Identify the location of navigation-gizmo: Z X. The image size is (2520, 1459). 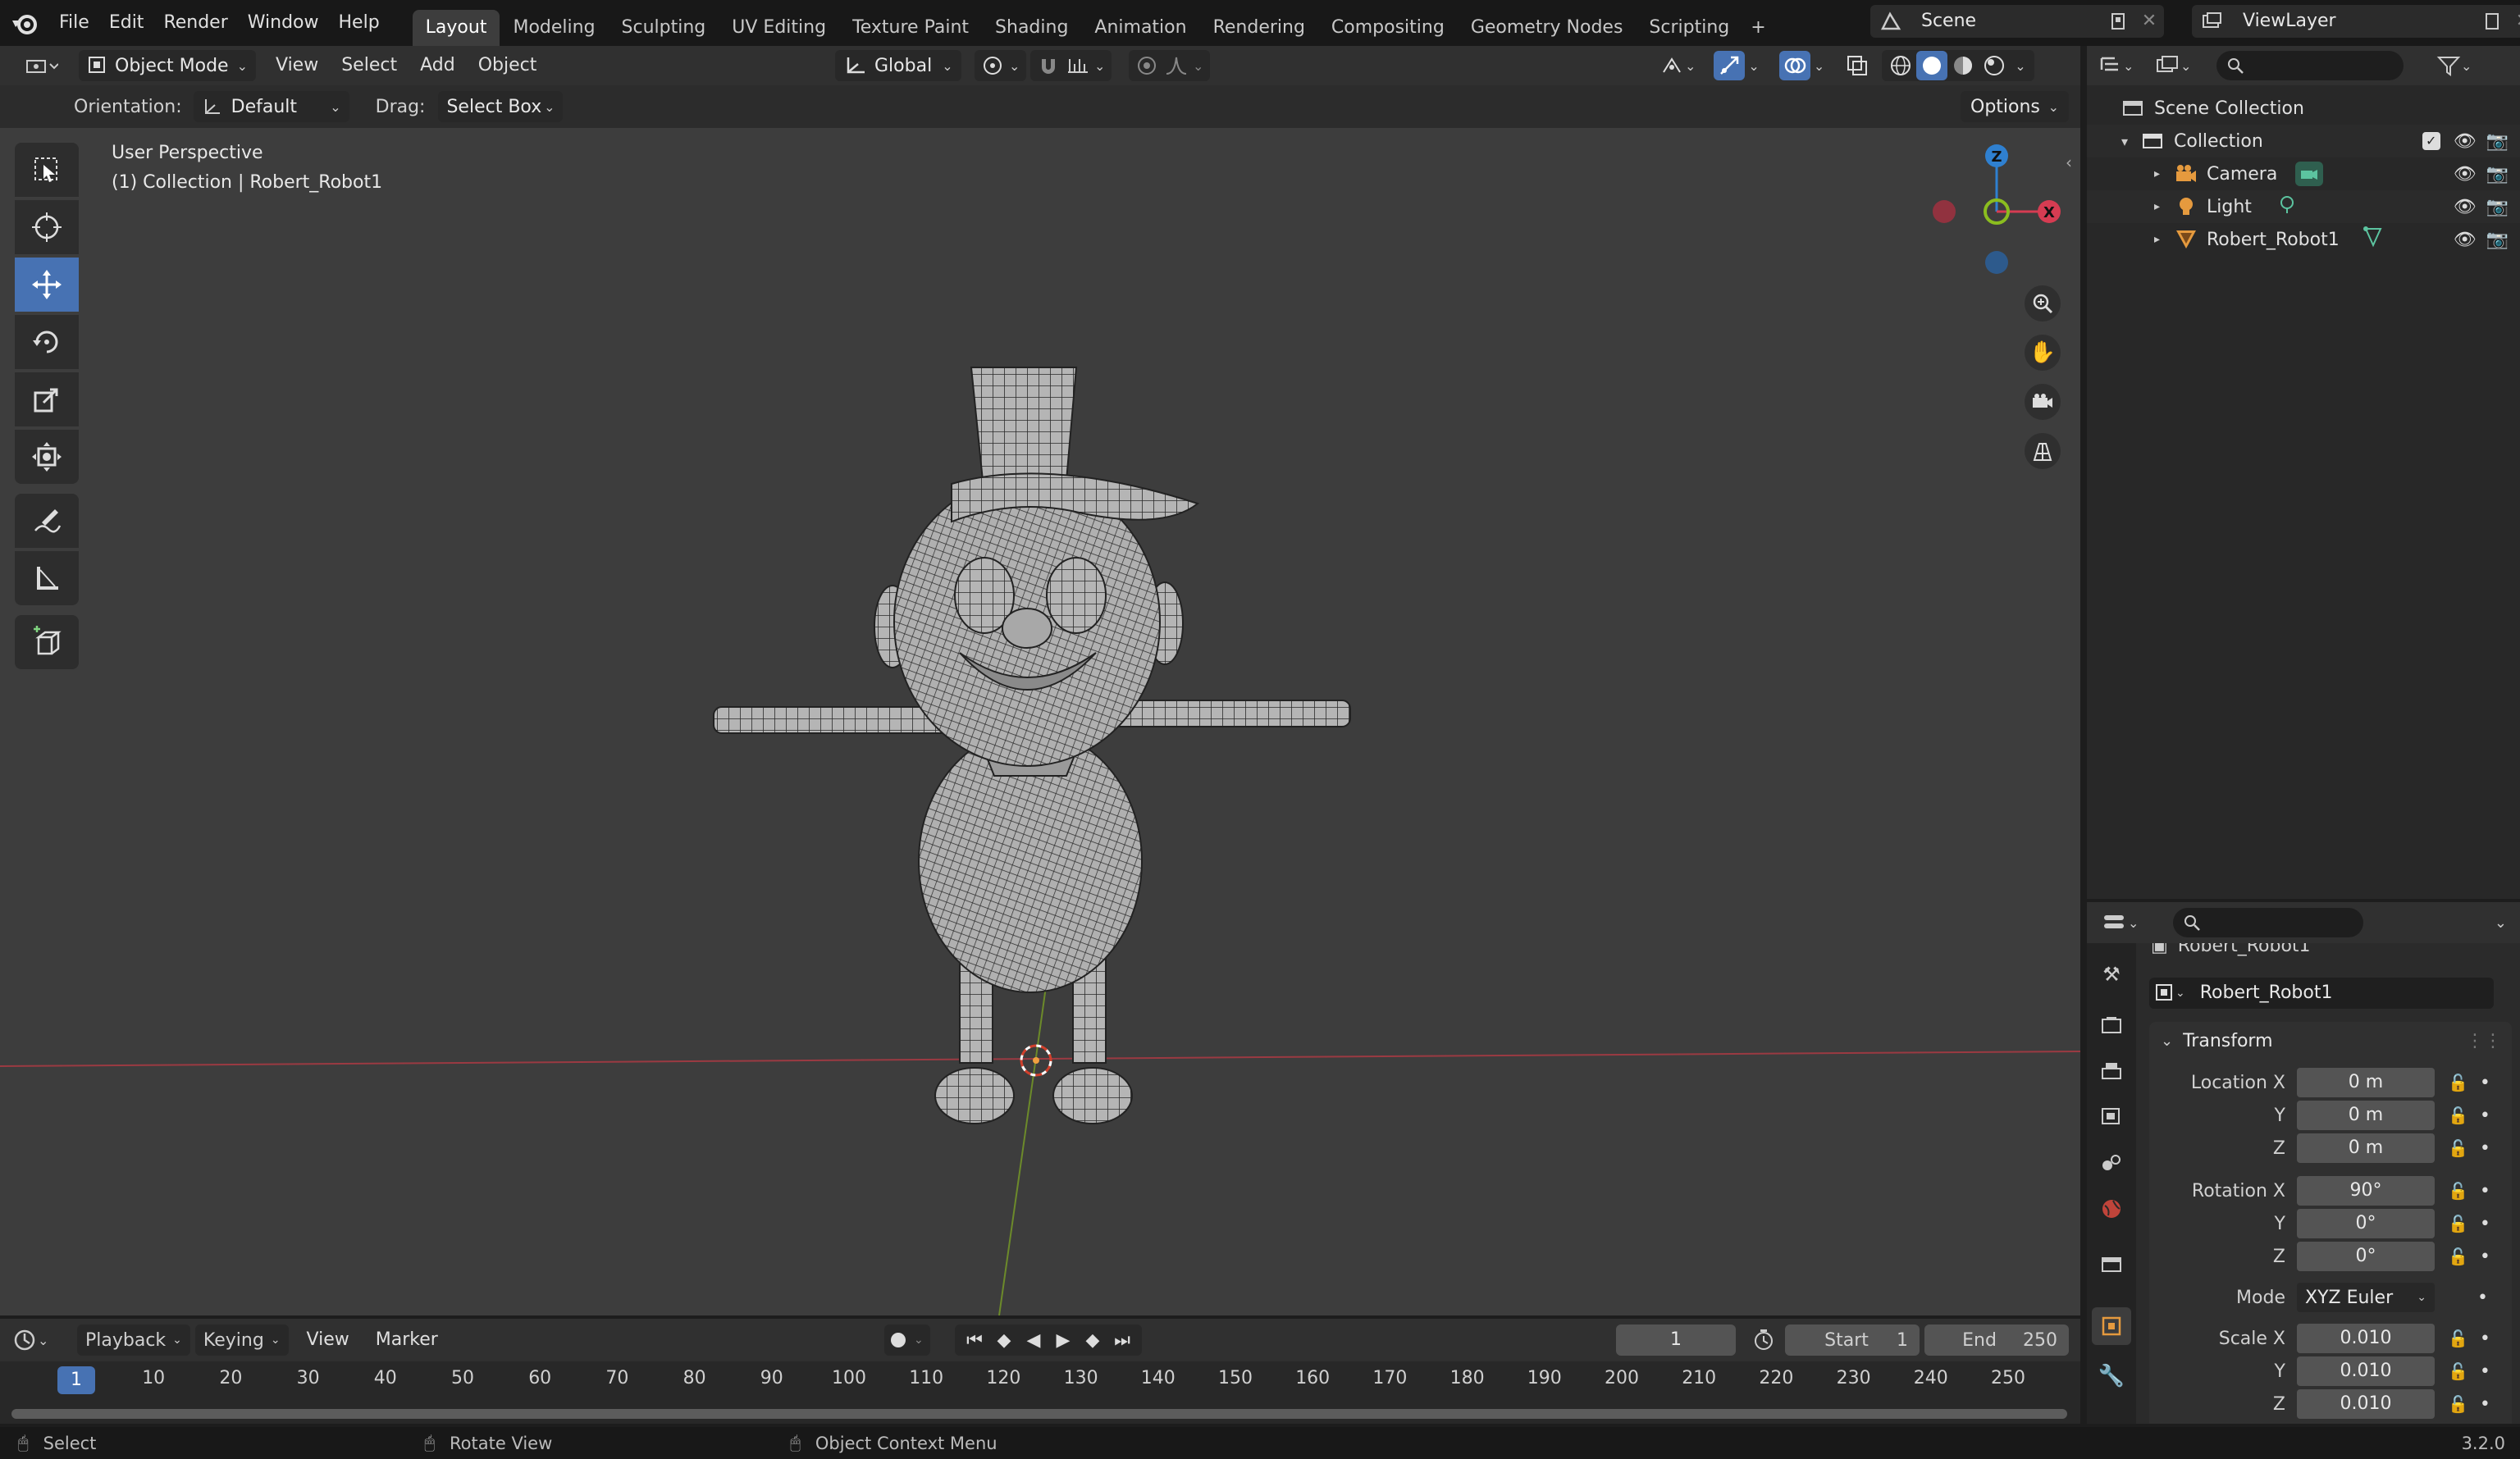
(1994, 210).